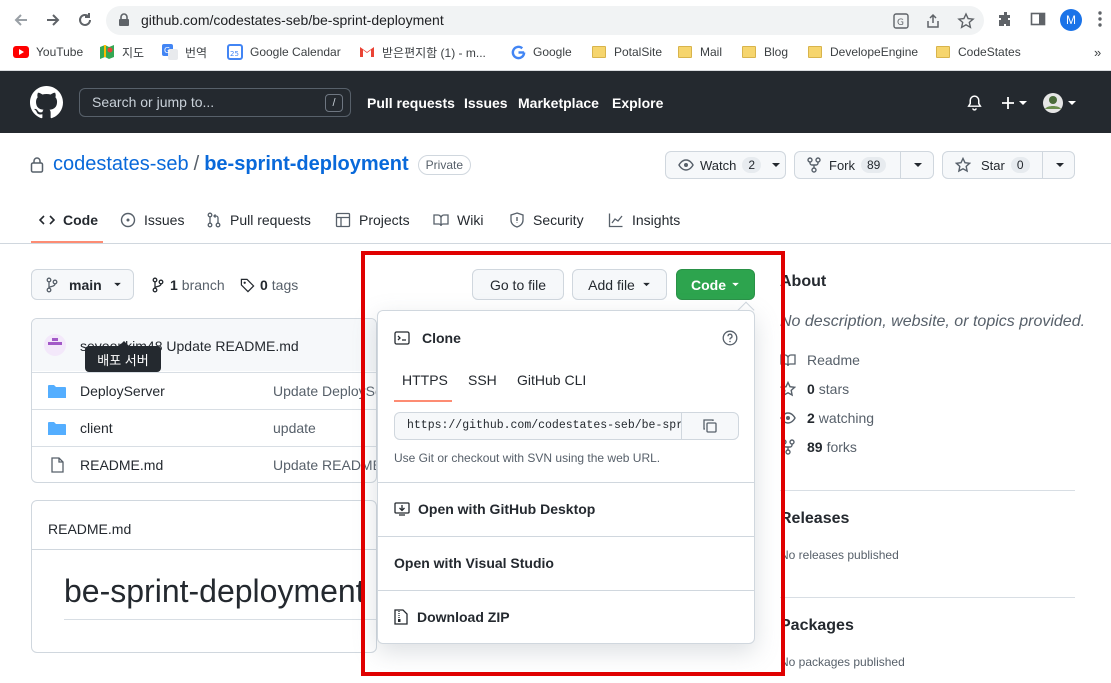 The image size is (1111, 683). I want to click on create-new-plus-icon, so click(1014, 103).